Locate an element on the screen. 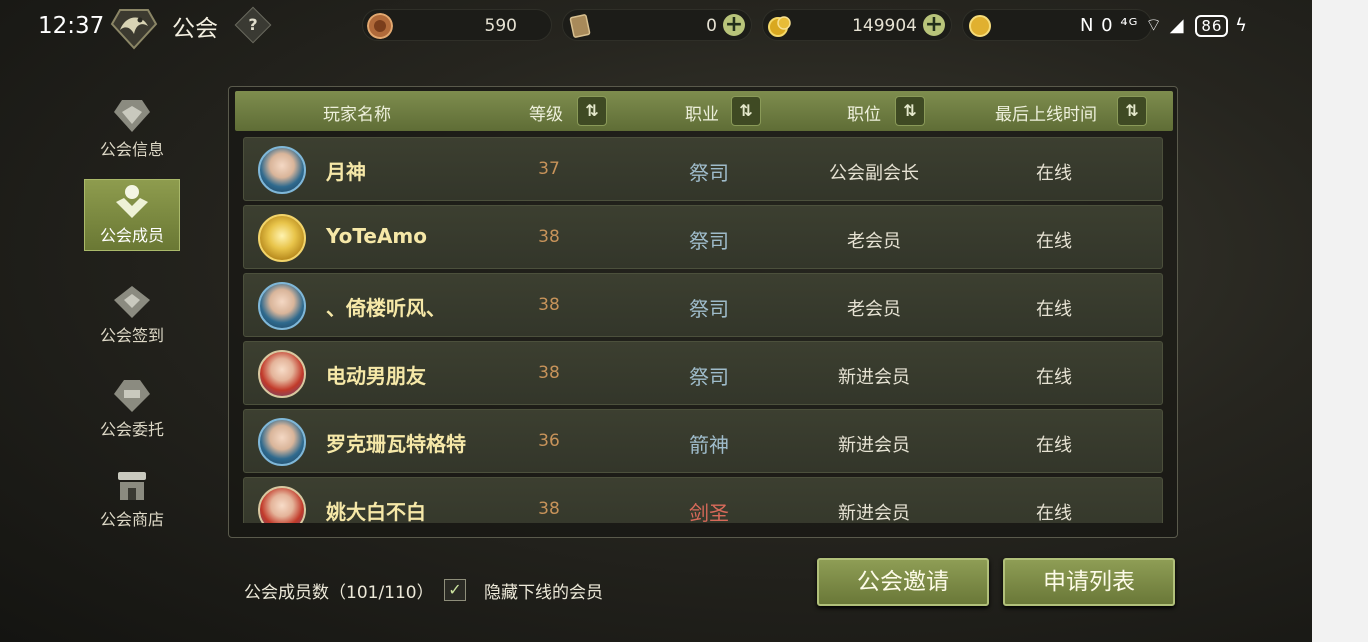 The width and height of the screenshot is (1368, 642). hide-offline-checkbox: ✓ is located at coordinates (455, 590).